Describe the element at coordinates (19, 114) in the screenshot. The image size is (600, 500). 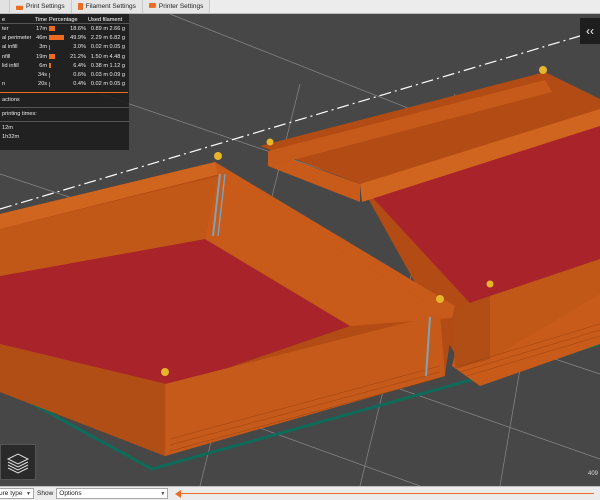
I see `legend-printing-times-label: printing times:` at that location.